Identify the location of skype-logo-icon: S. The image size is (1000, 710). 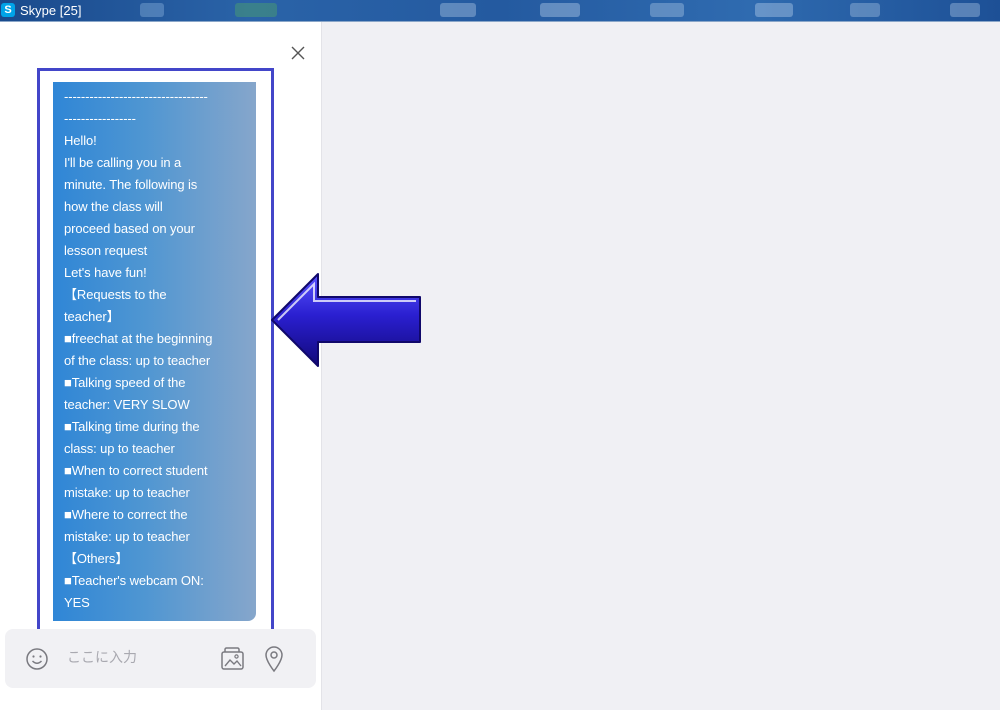
(8, 10).